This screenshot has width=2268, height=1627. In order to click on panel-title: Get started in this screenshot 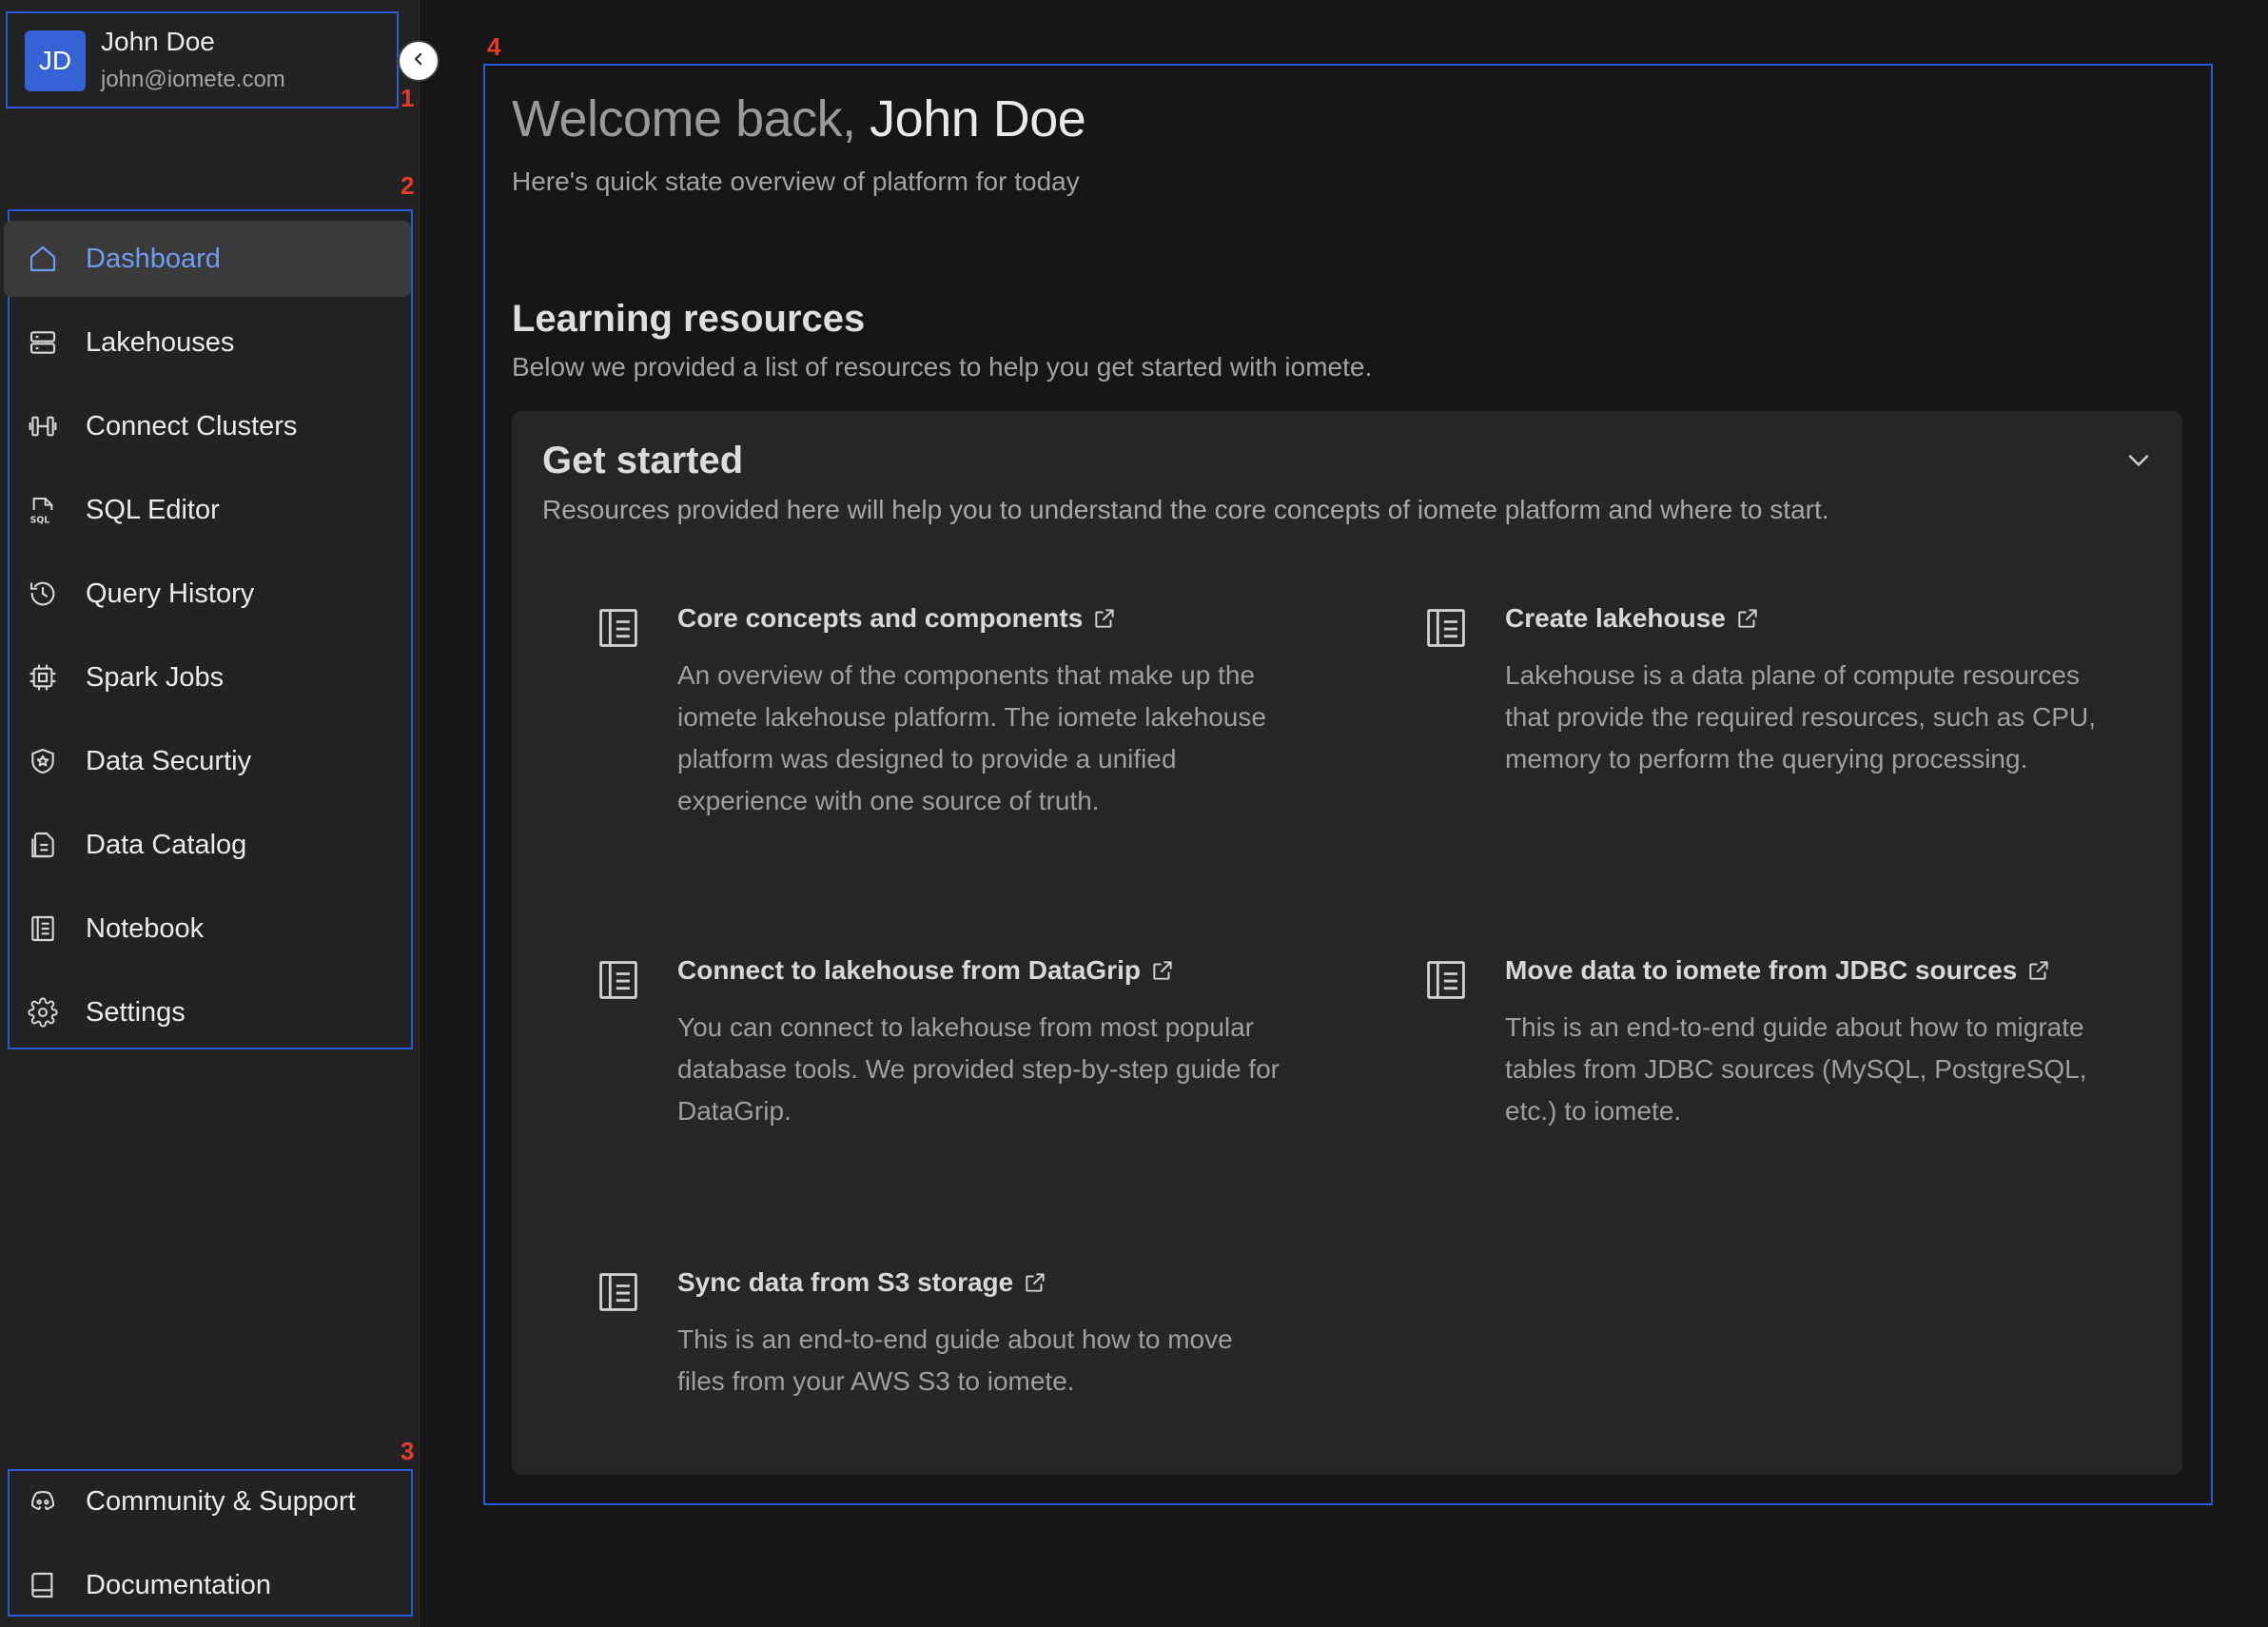, I will do `click(643, 460)`.